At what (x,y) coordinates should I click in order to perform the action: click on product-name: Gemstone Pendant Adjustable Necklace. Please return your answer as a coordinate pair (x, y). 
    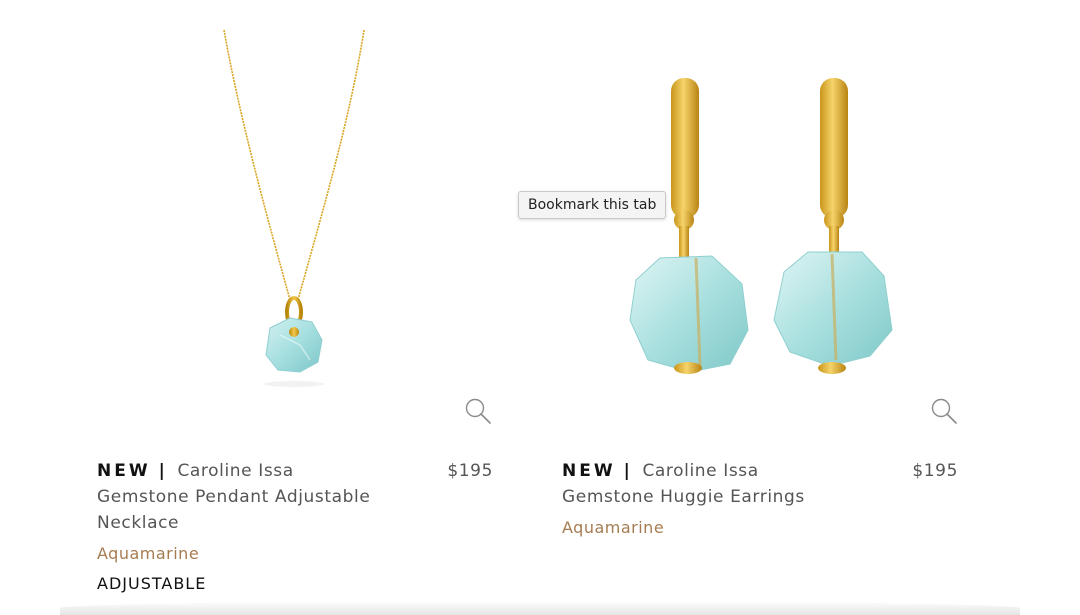
    Looking at the image, I should click on (233, 510).